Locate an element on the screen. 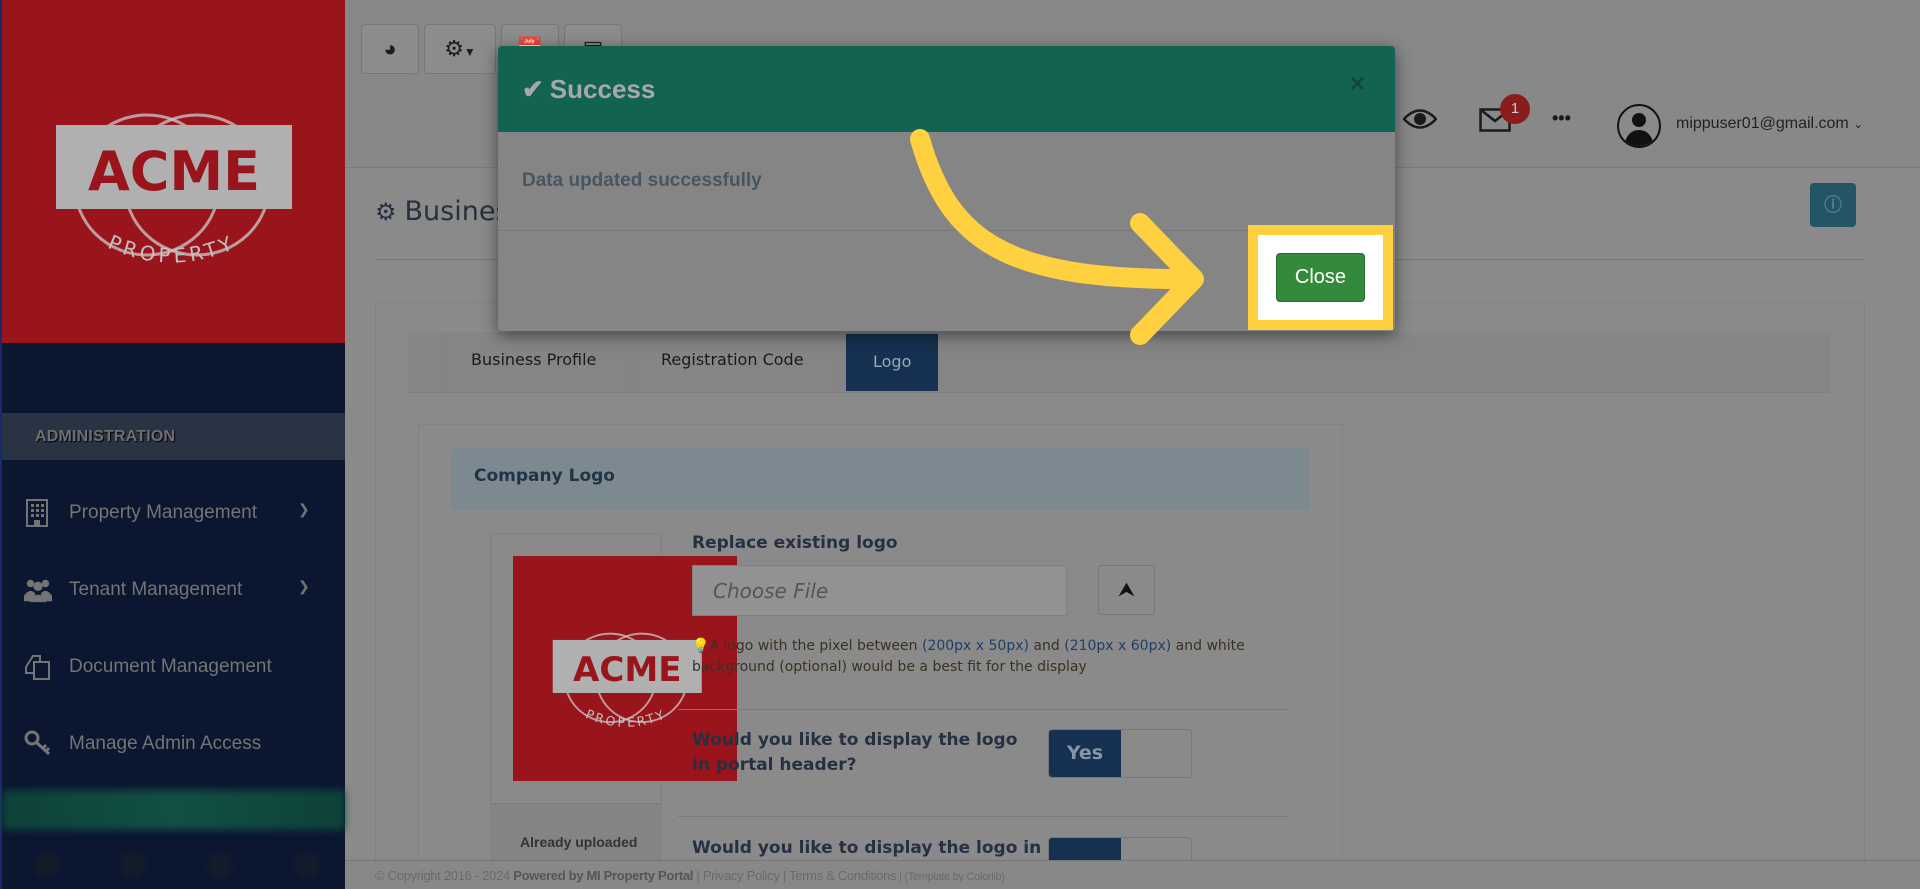 The image size is (1920, 889). avatar is located at coordinates (1639, 126).